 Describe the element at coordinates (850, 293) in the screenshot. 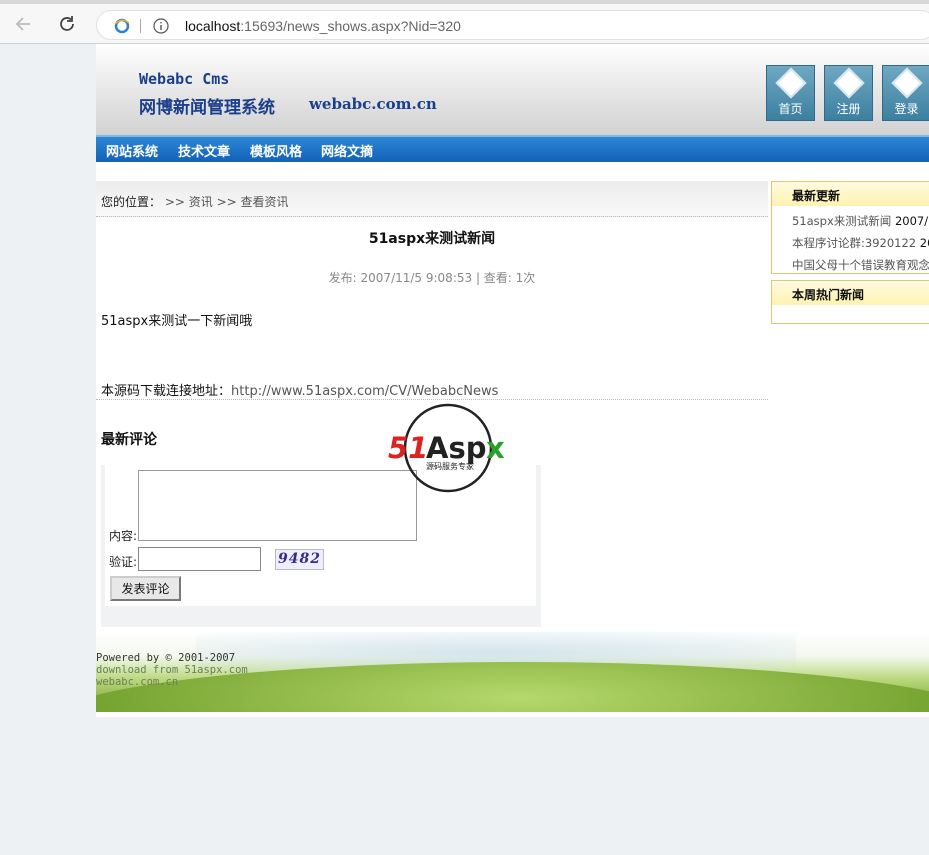

I see `hot-news-title: 本周热门新闻` at that location.